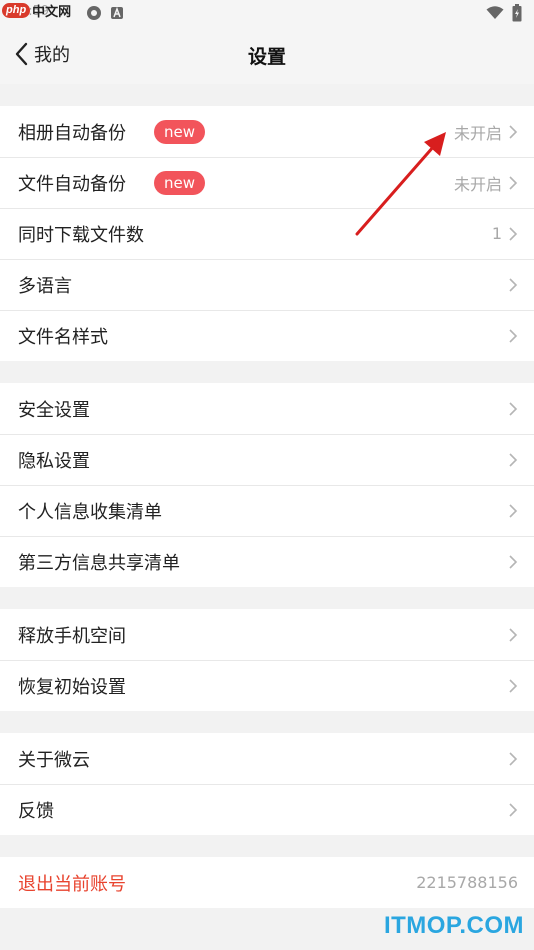 The height and width of the screenshot is (950, 534). What do you see at coordinates (267, 408) in the screenshot?
I see `setting-security: 安全设置` at bounding box center [267, 408].